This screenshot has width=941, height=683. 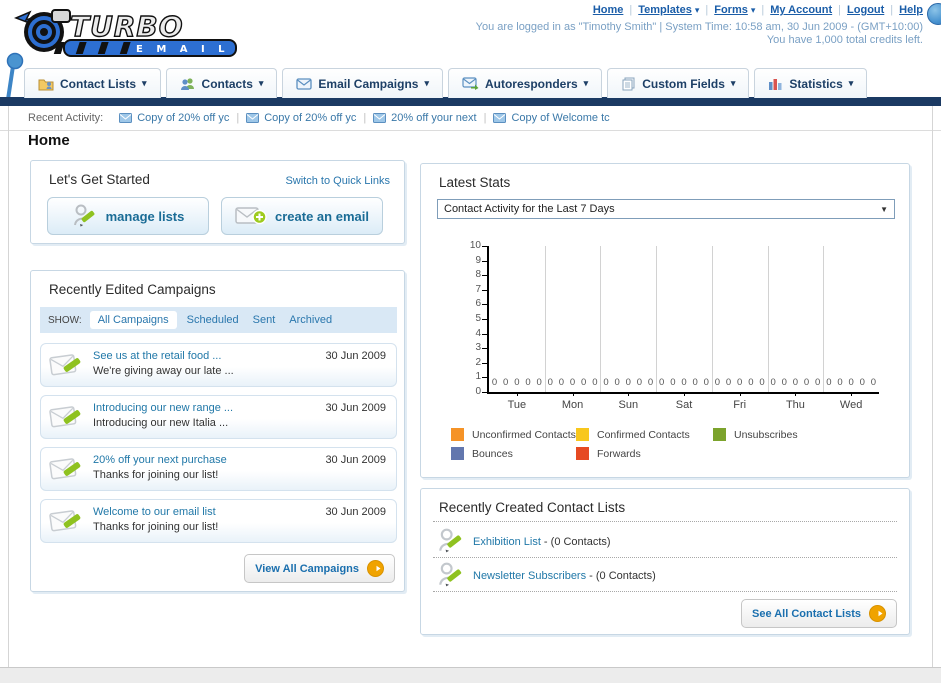 What do you see at coordinates (666, 209) in the screenshot?
I see `stats-period-select: Contact Activity for the Last 7 Days ▼` at bounding box center [666, 209].